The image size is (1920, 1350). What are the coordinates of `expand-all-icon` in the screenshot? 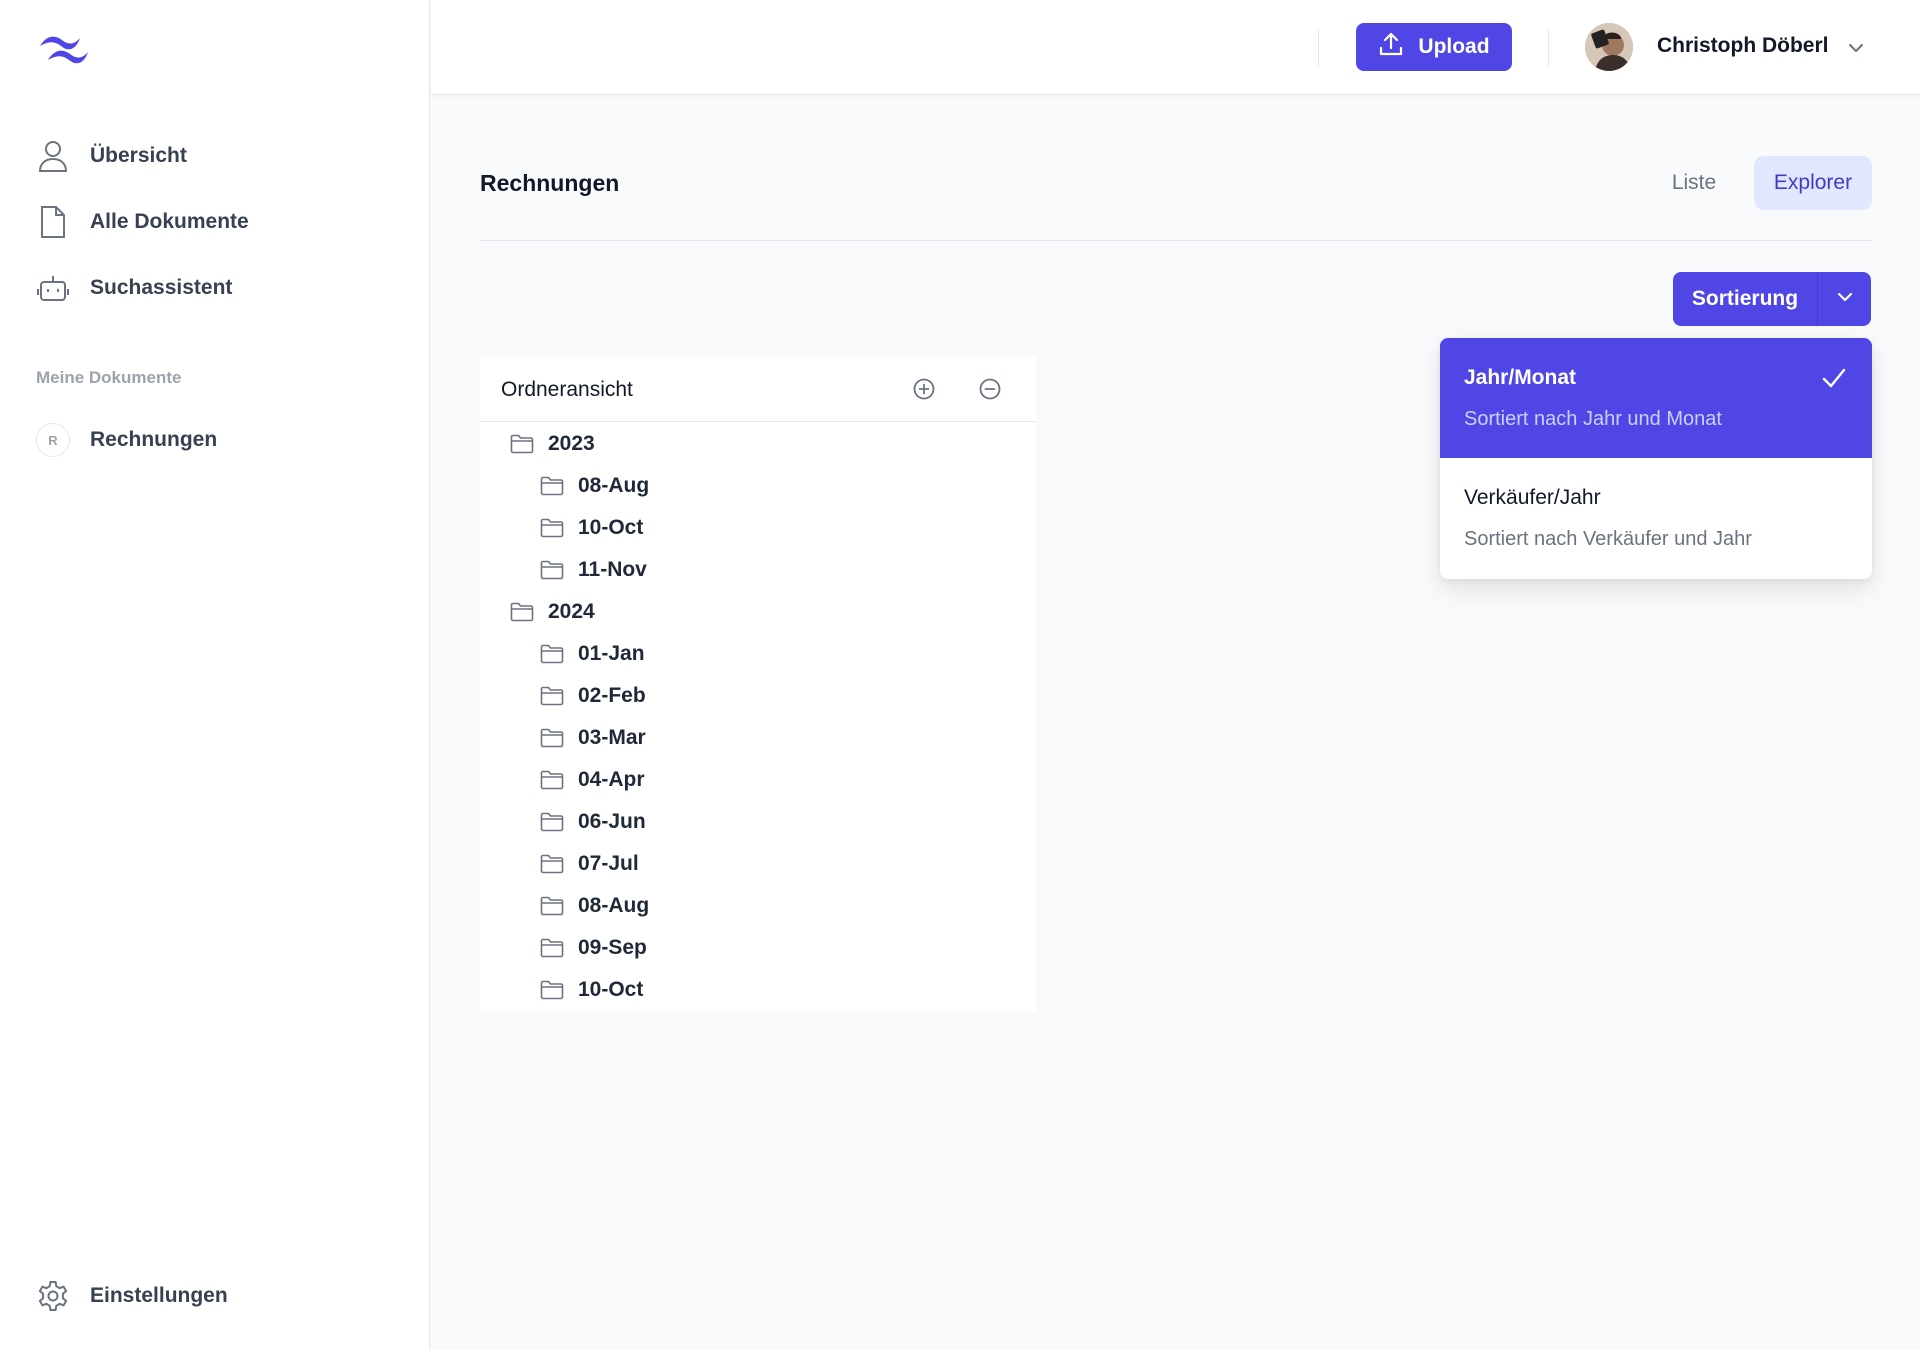 It's located at (924, 389).